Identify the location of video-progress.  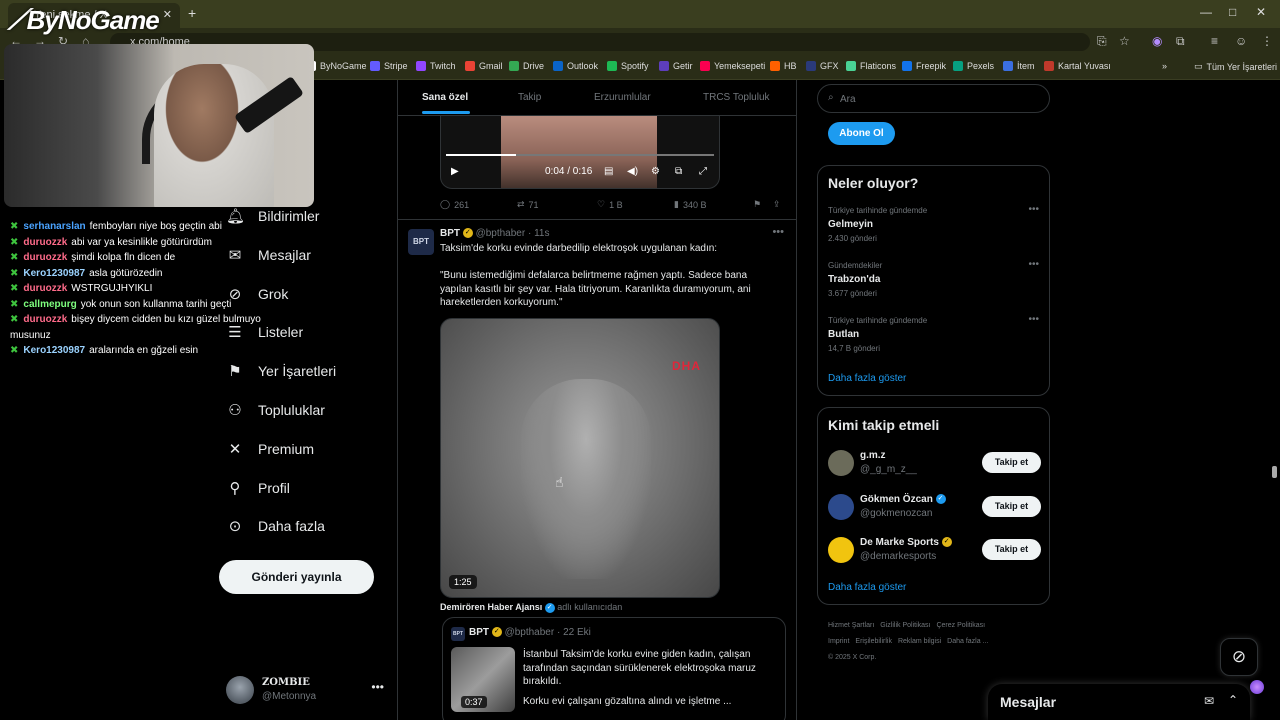
(580, 155).